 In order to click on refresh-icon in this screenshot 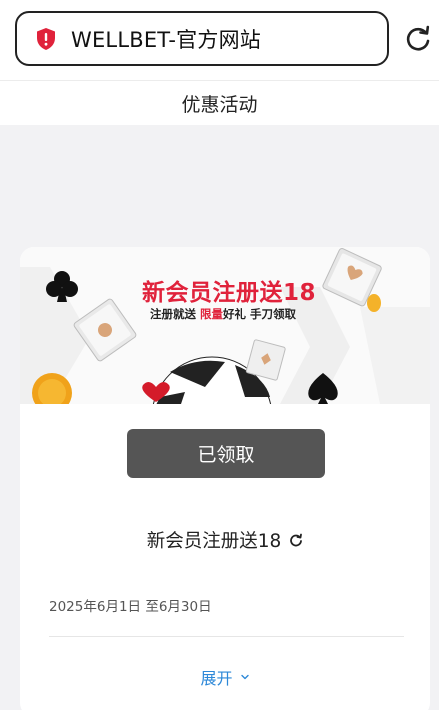, I will do `click(296, 540)`.